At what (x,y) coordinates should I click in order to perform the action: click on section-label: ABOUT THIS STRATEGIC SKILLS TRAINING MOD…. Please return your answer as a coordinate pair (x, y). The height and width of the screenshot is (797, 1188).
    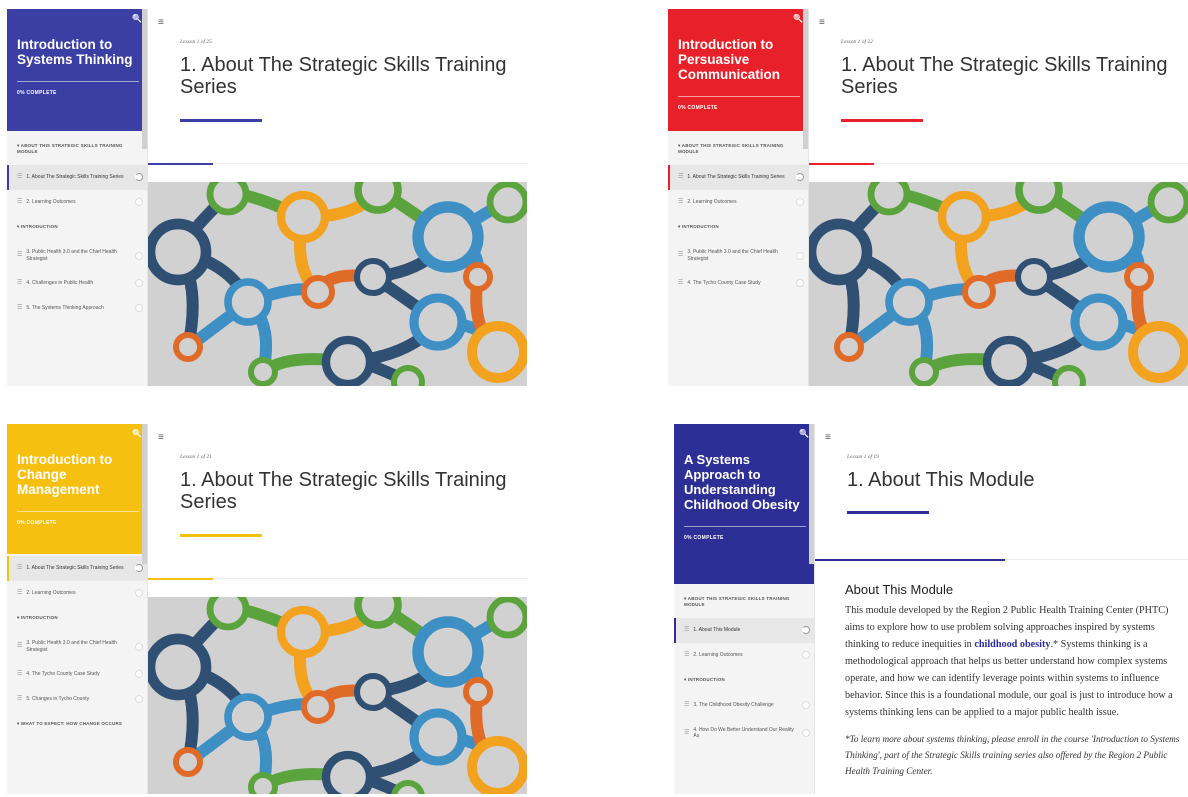
    Looking at the image, I should click on (737, 601).